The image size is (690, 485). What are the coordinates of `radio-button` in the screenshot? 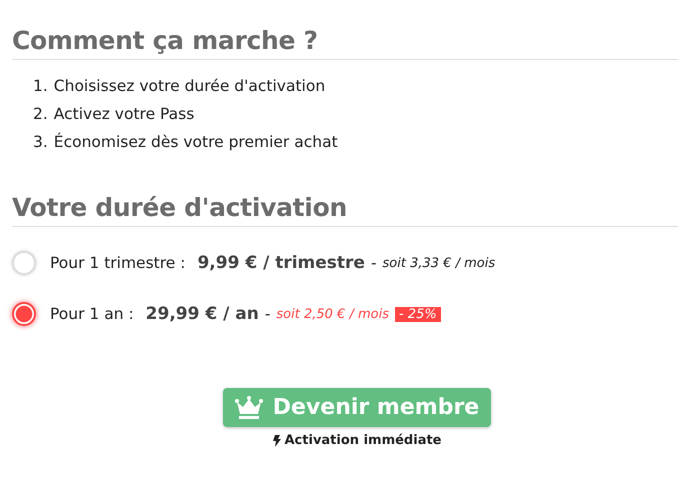 It's located at (24, 314).